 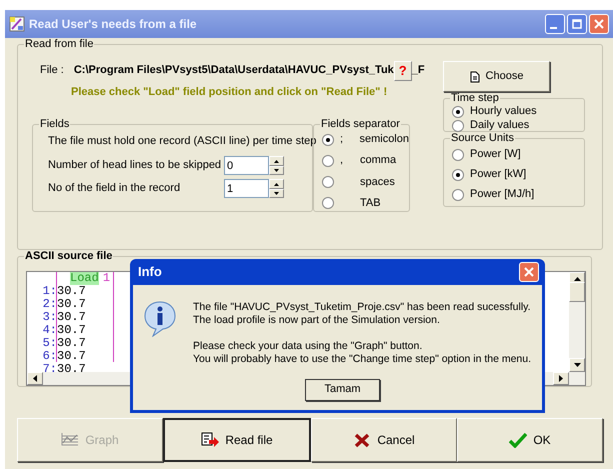 What do you see at coordinates (234, 71) in the screenshot?
I see `file-path: C:\Program Files\PVsyst5\Data\Userdata\HAVUC_PVsyst_Tuk` at bounding box center [234, 71].